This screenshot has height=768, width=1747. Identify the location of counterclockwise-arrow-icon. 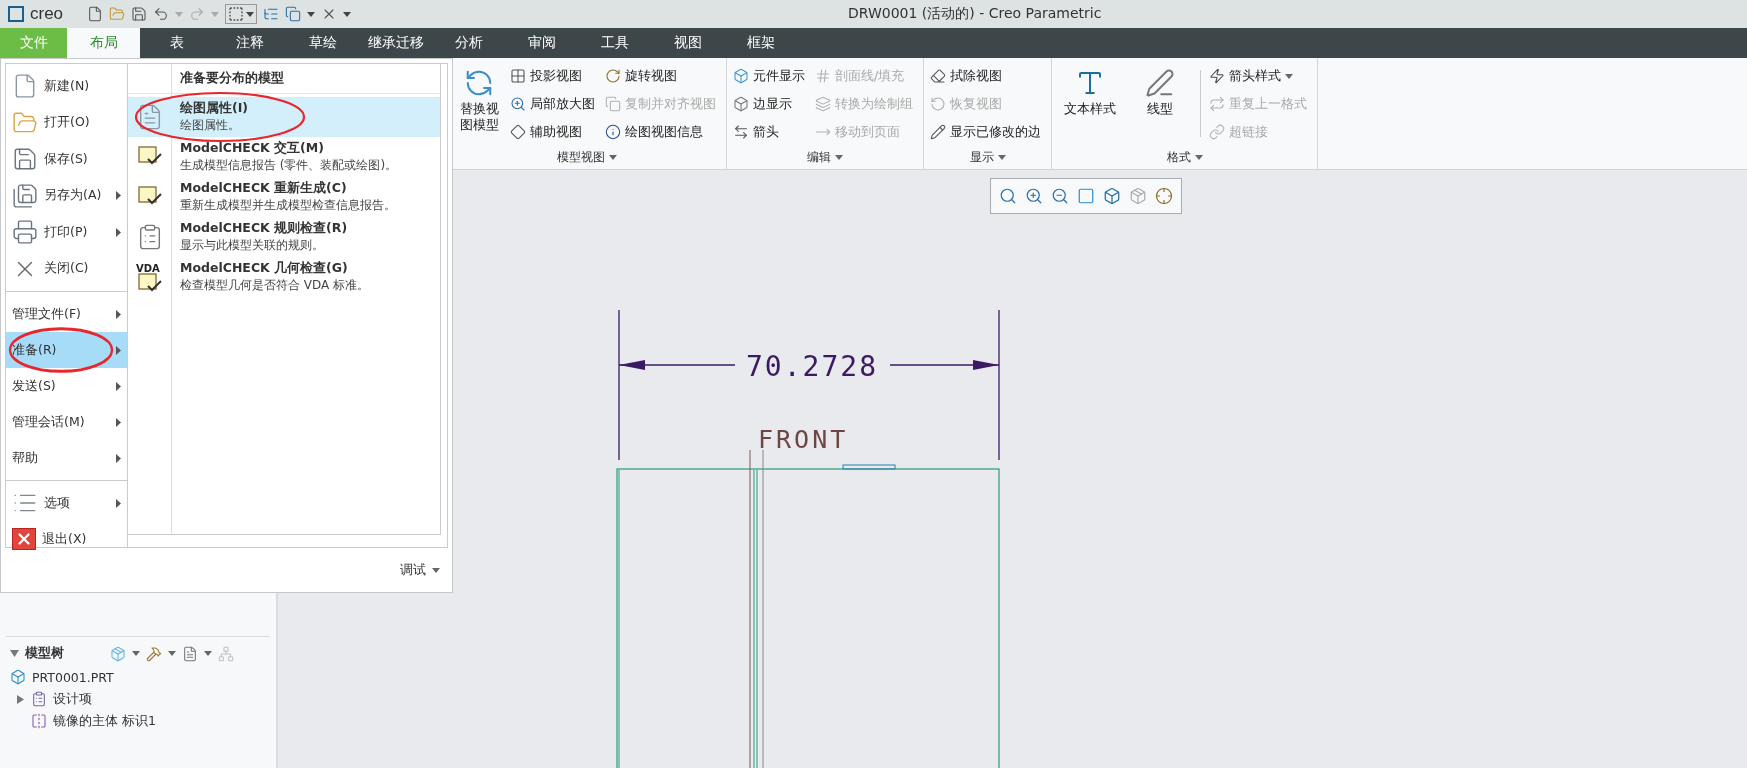
(938, 104).